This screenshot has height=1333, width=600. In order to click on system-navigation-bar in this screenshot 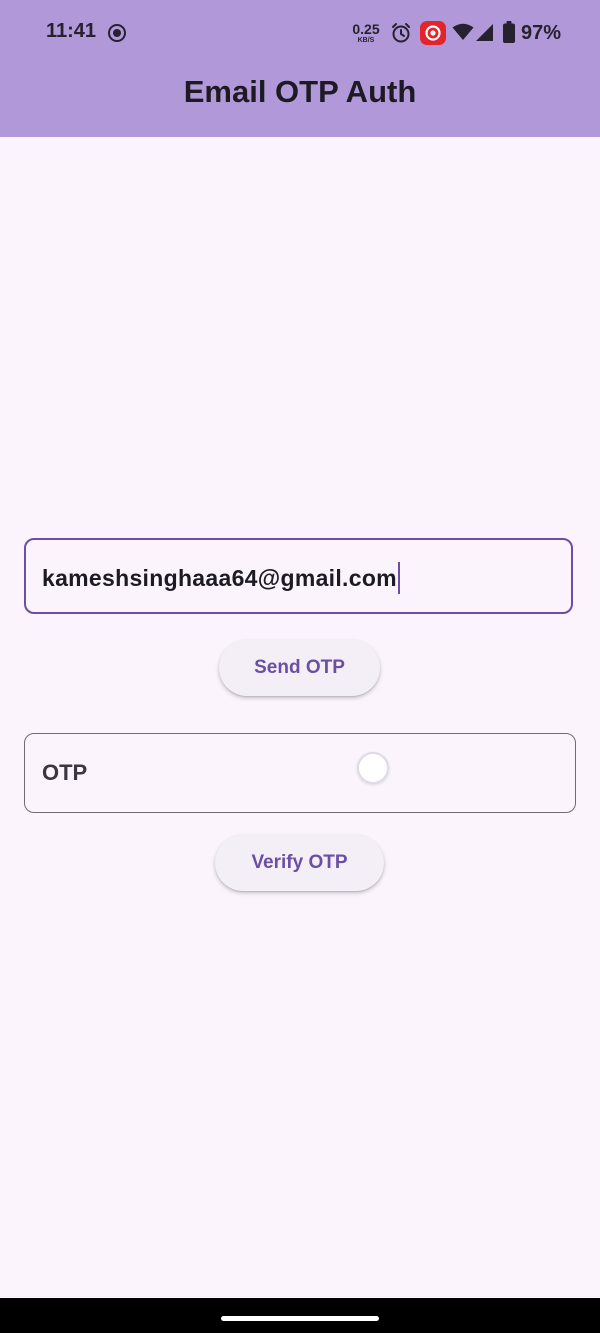, I will do `click(300, 1315)`.